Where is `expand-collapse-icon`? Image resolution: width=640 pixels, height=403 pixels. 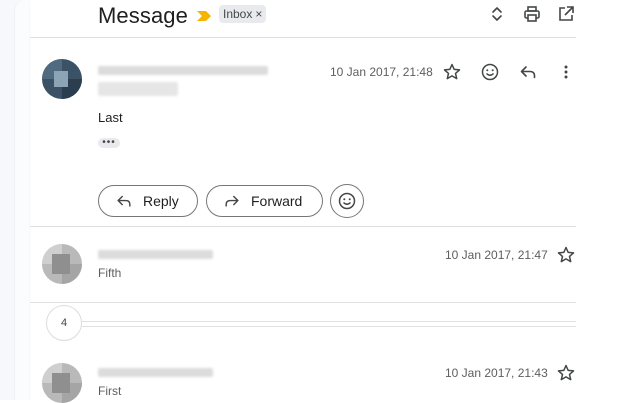 expand-collapse-icon is located at coordinates (497, 14).